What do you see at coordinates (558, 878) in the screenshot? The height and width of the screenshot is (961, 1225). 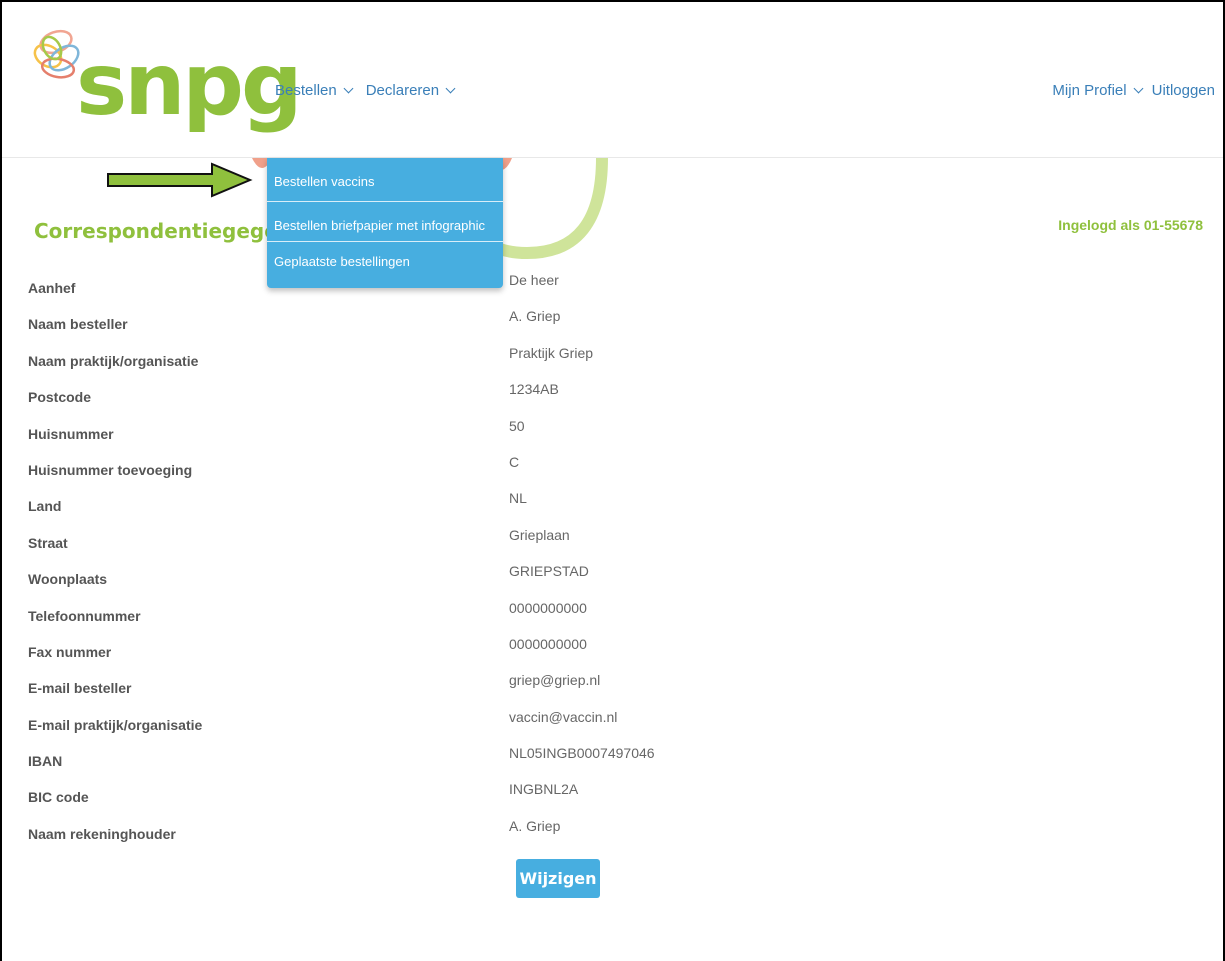 I see `wijzigen-button: Wijzigen` at bounding box center [558, 878].